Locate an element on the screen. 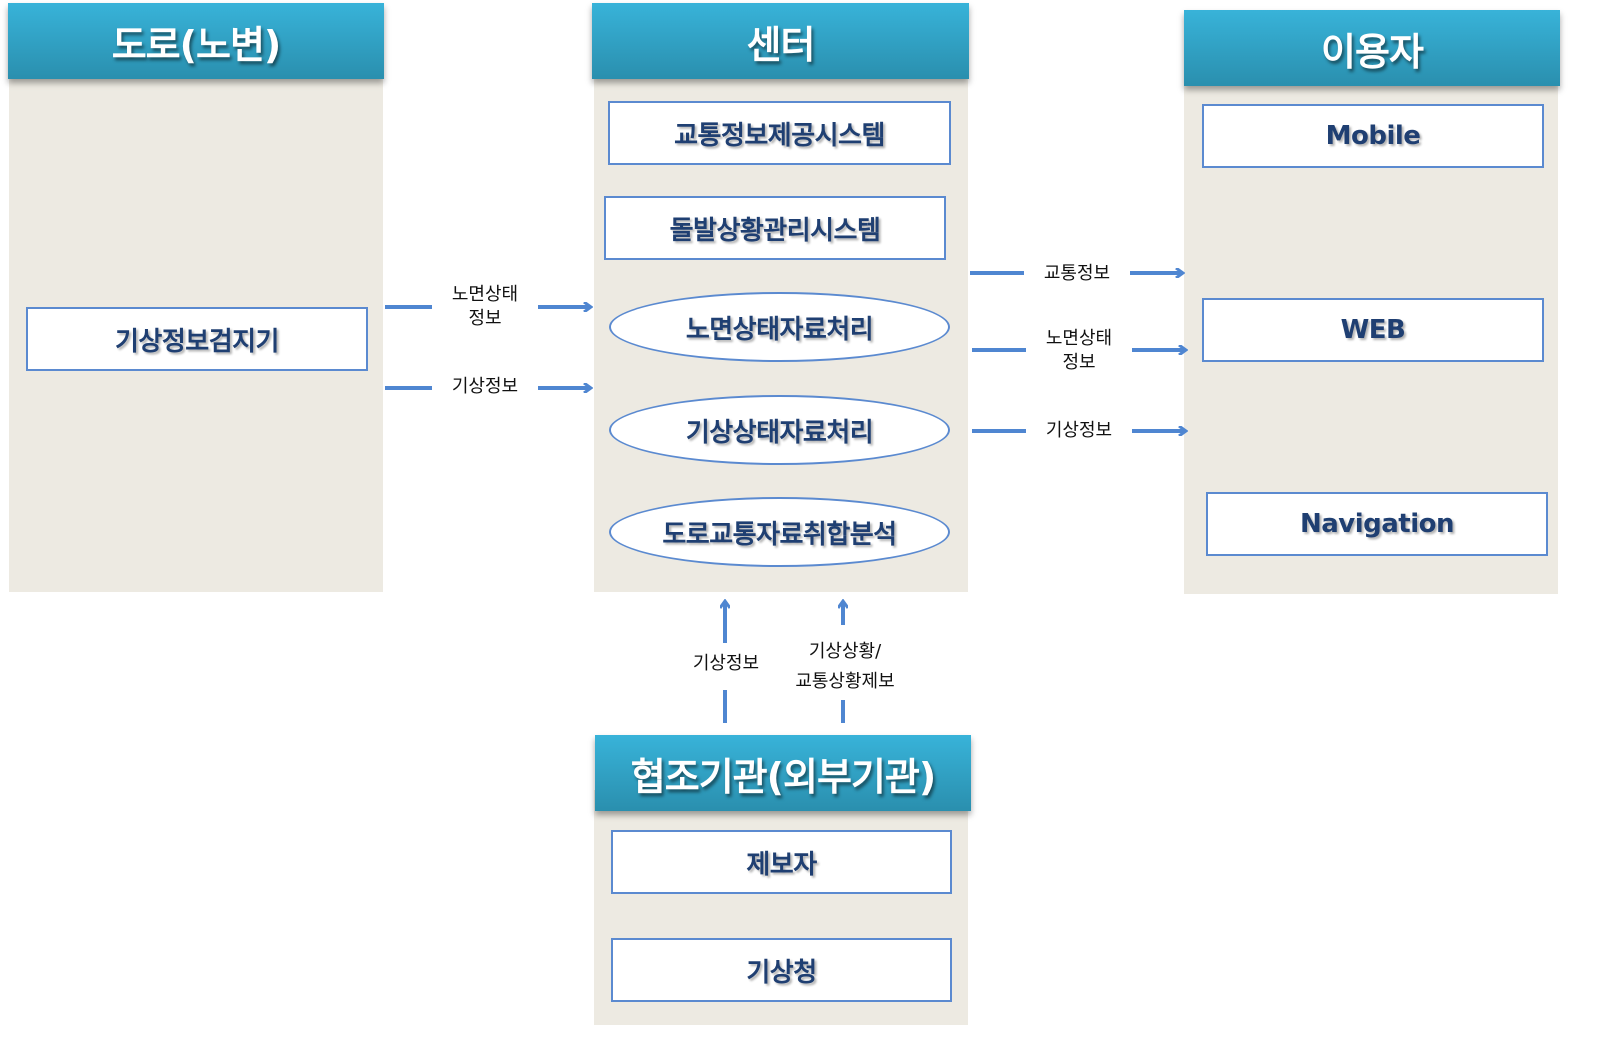 The image size is (1601, 1047). flow-label-weather-out: 기상정보 is located at coordinates (1079, 430).